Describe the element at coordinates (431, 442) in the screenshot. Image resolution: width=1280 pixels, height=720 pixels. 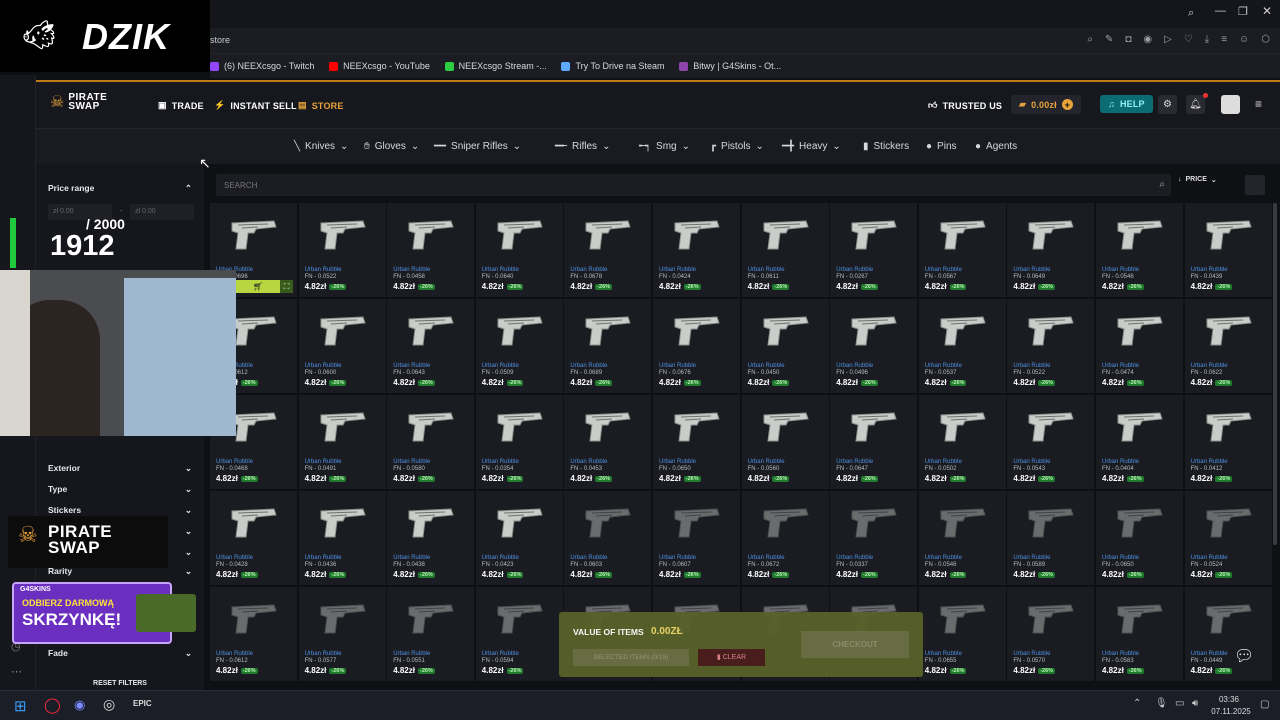
I see `item-card: Urban Rubble FN - 0.0580 4.82zł -26%` at that location.